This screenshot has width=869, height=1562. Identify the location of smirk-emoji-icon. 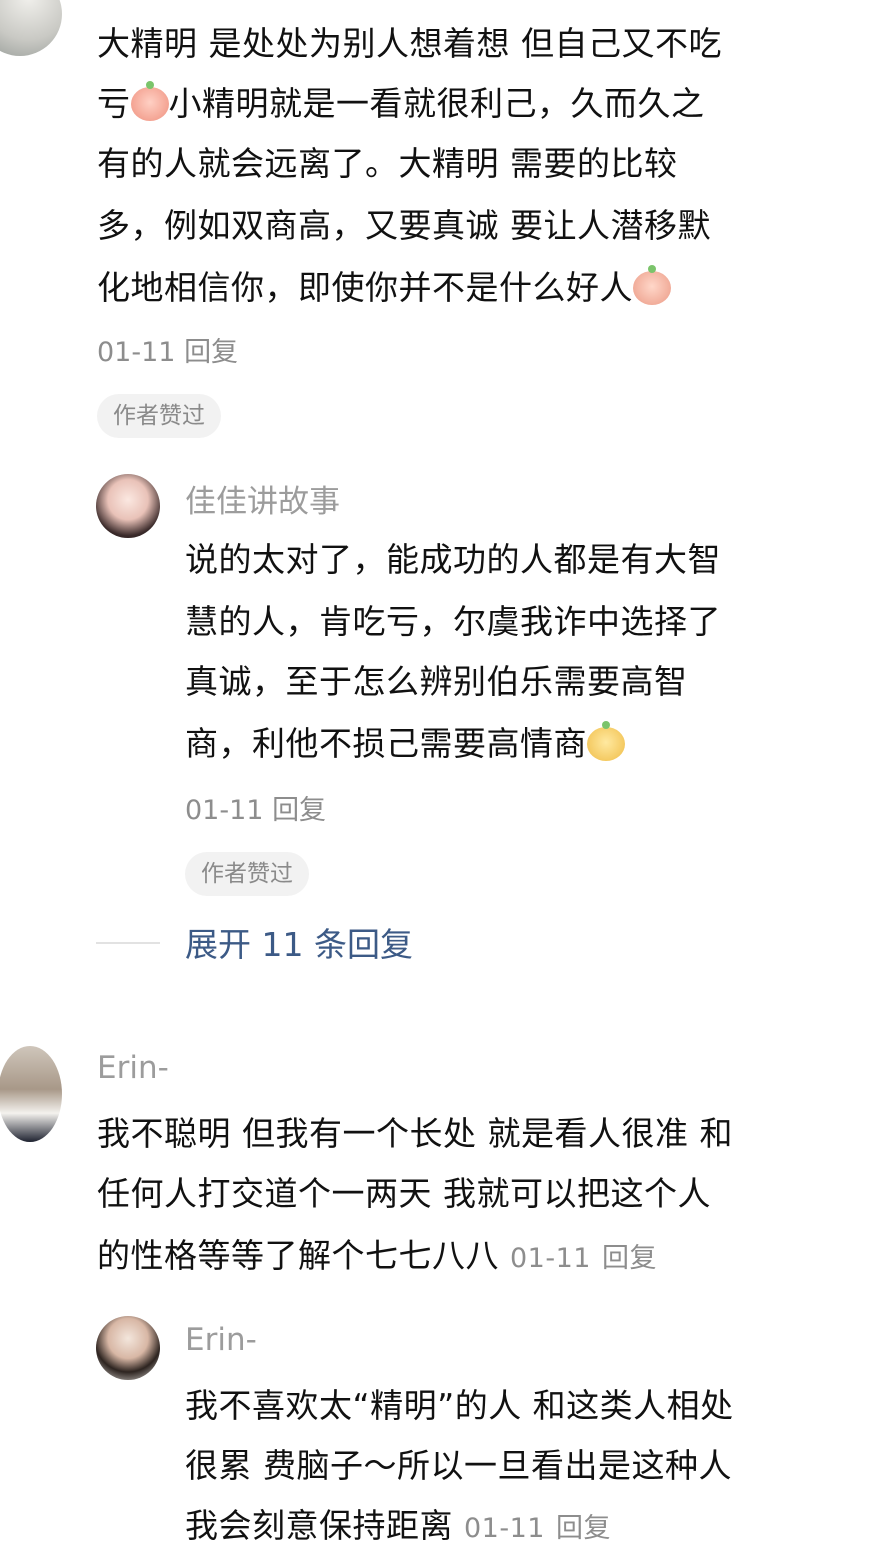
(652, 285).